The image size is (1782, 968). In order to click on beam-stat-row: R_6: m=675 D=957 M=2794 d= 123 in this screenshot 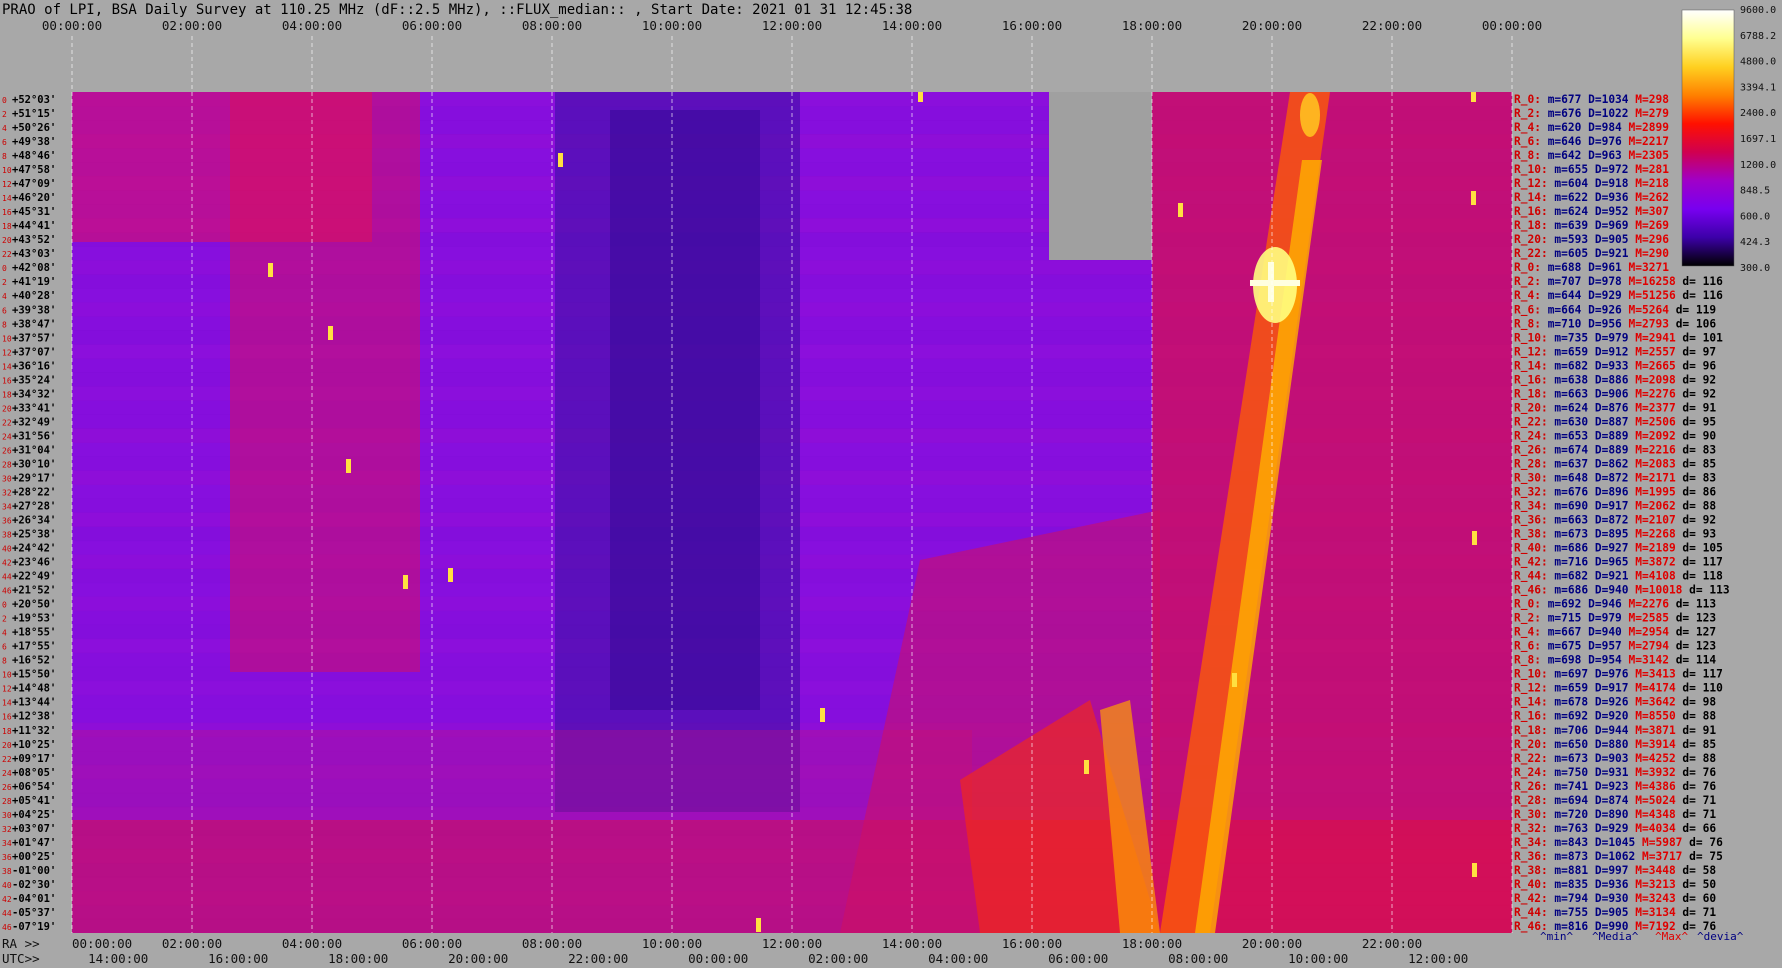, I will do `click(1615, 646)`.